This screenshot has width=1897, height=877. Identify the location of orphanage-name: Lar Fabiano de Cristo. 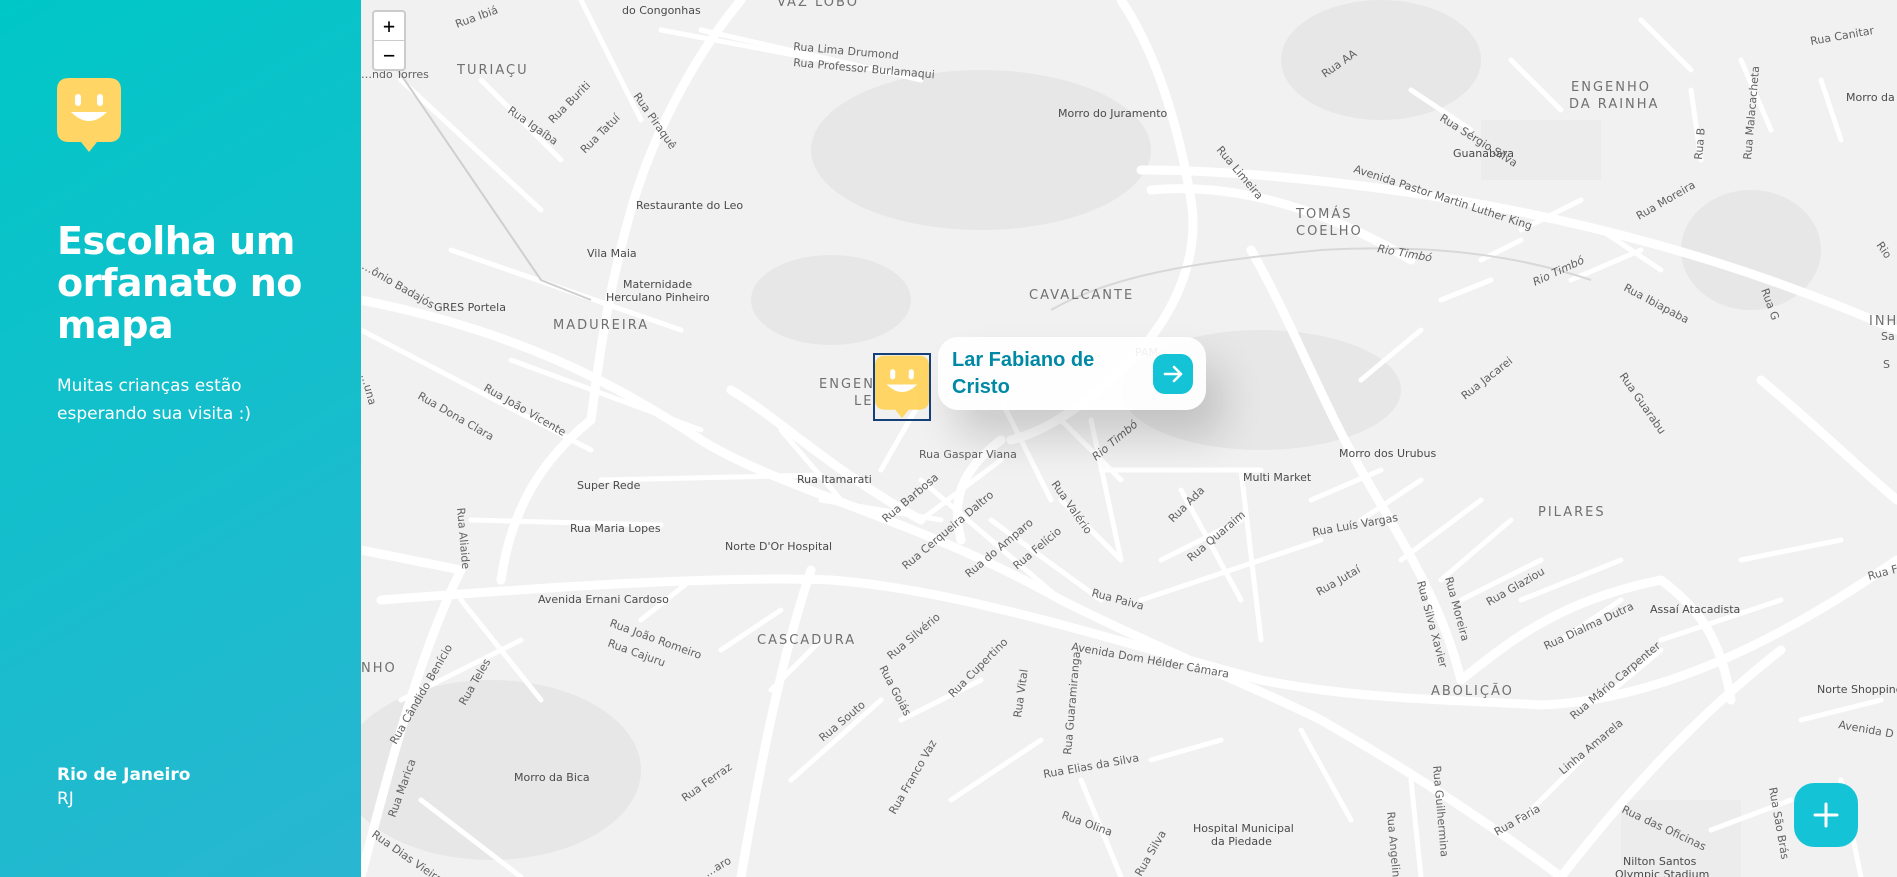
(1023, 373).